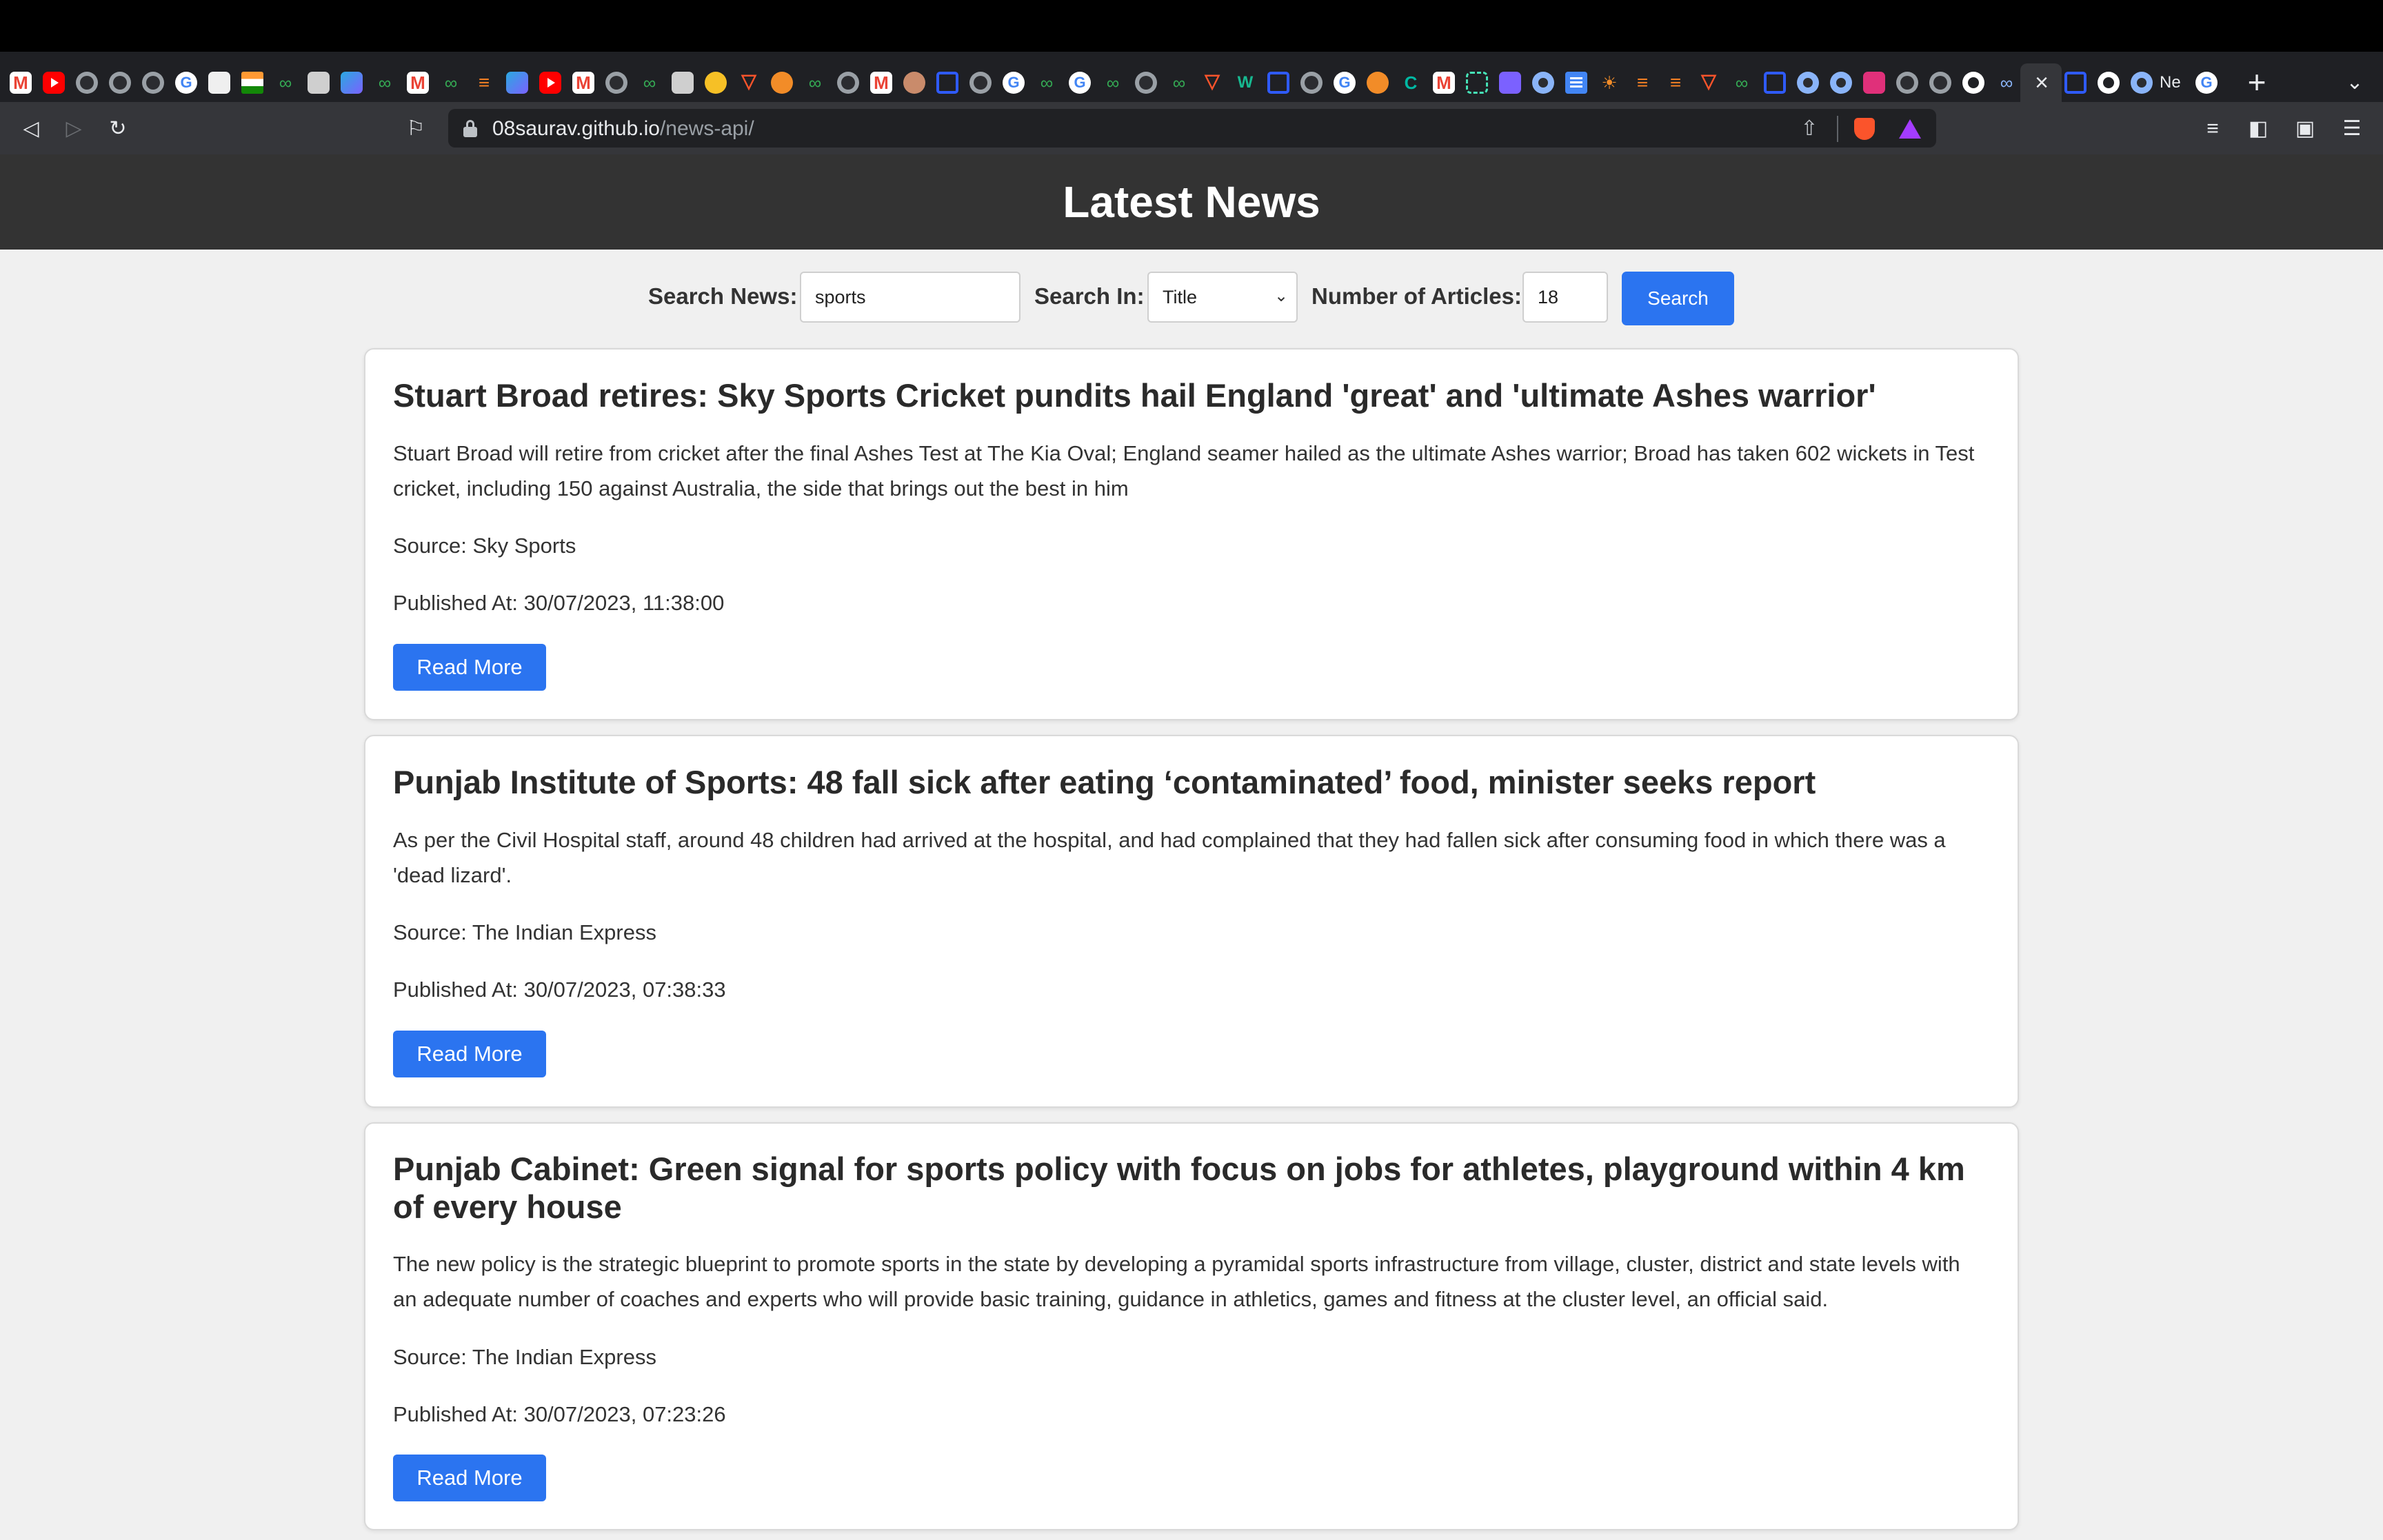 Image resolution: width=2383 pixels, height=1540 pixels. What do you see at coordinates (716, 83) in the screenshot?
I see `yellow-icon` at bounding box center [716, 83].